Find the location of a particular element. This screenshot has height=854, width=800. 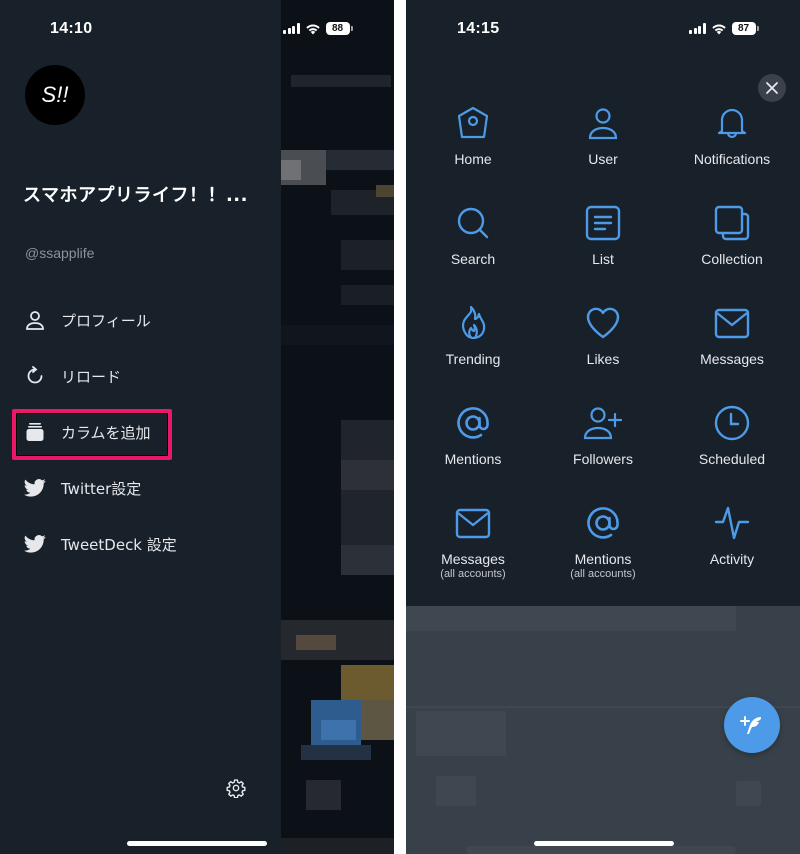

column-option-label: Likes is located at coordinates (603, 359).